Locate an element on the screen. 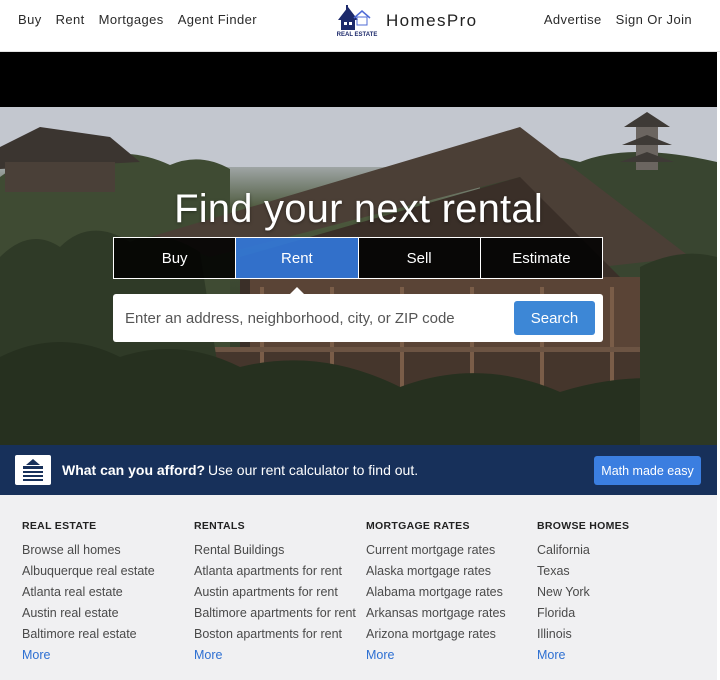 This screenshot has height=680, width=720. tab-sell: Sell is located at coordinates (419, 258).